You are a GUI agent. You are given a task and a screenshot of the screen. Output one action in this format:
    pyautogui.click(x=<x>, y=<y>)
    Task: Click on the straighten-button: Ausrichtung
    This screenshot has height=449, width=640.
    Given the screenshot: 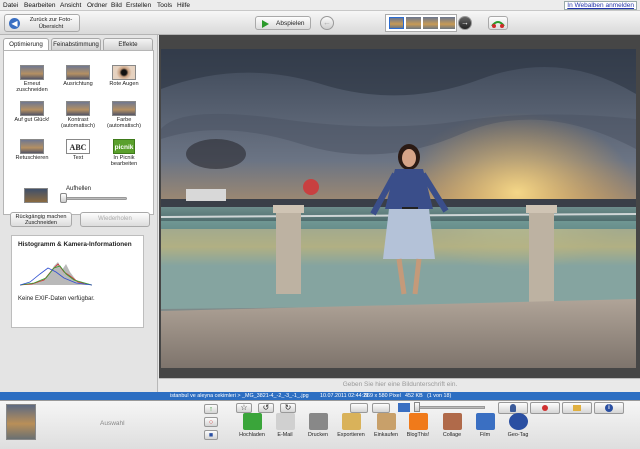 What is the action you would take?
    pyautogui.click(x=78, y=76)
    